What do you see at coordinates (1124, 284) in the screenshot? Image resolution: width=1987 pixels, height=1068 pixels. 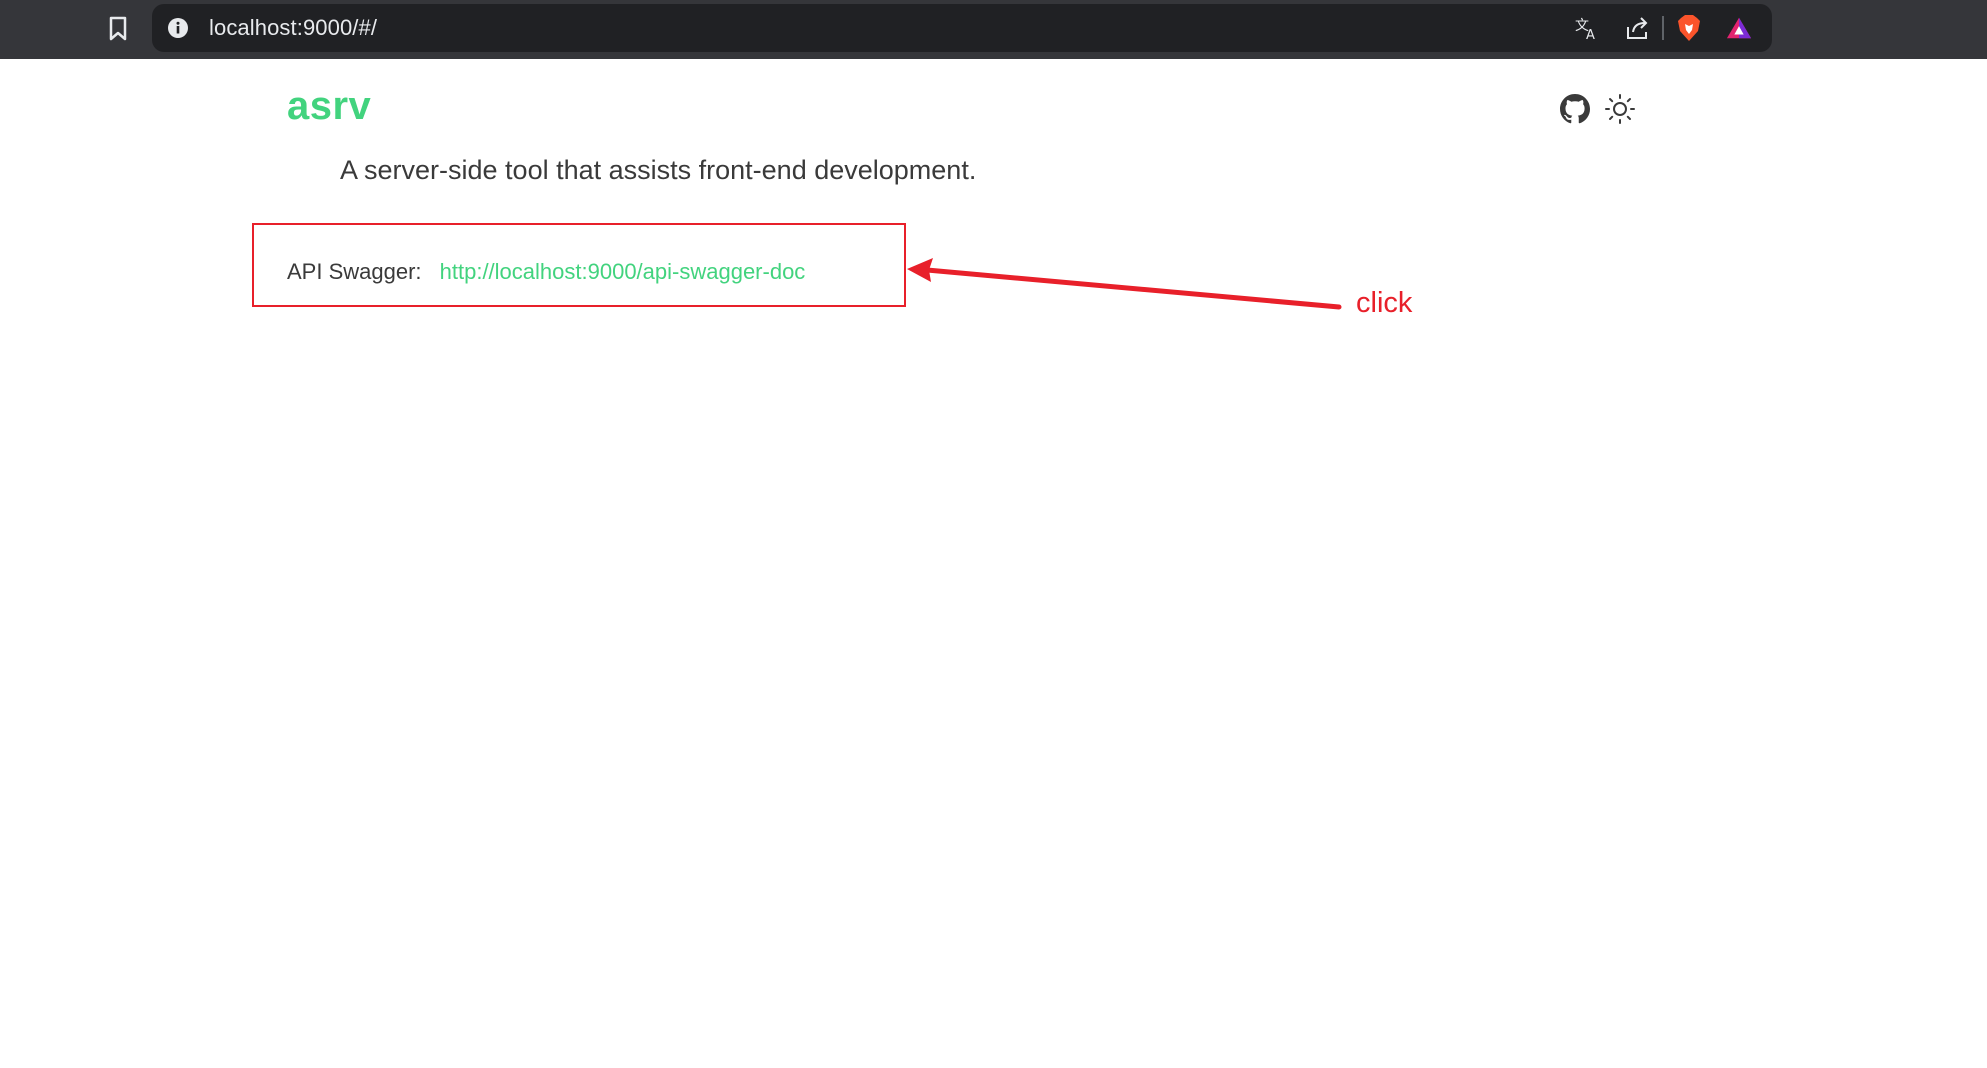 I see `annotation-arrow` at bounding box center [1124, 284].